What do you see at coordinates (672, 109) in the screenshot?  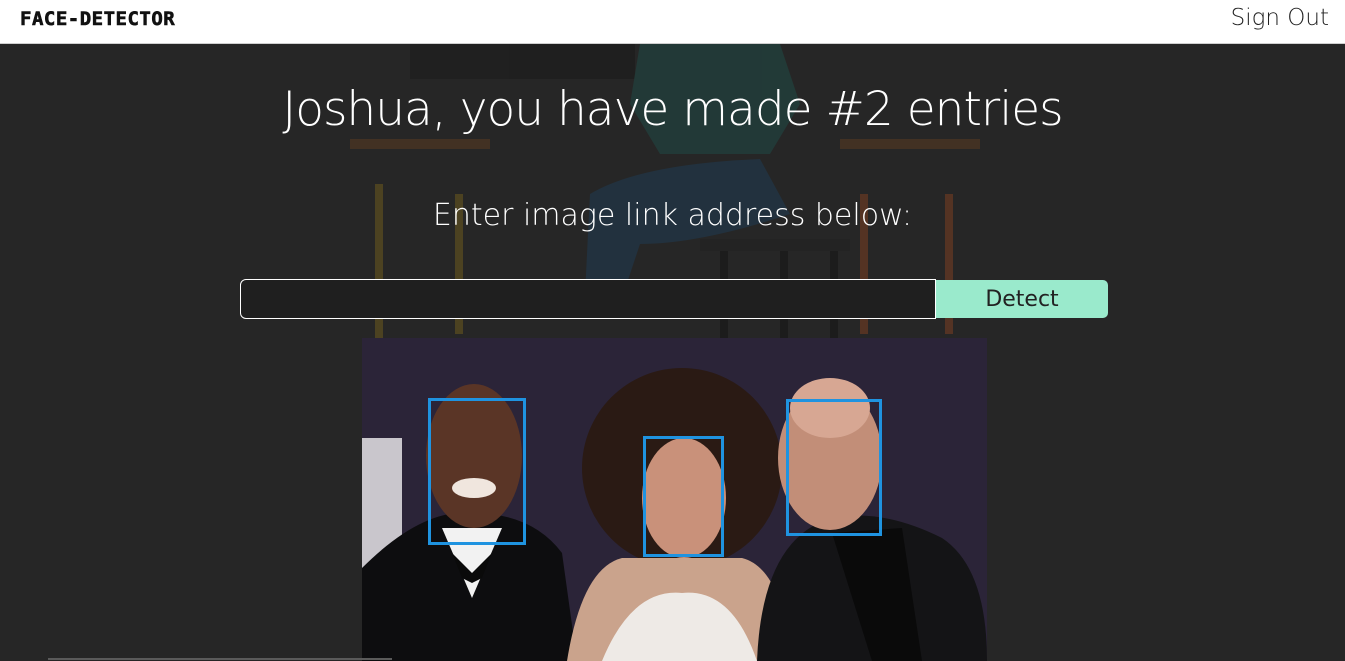 I see `entries-headline: Joshua, you have made #2 entries` at bounding box center [672, 109].